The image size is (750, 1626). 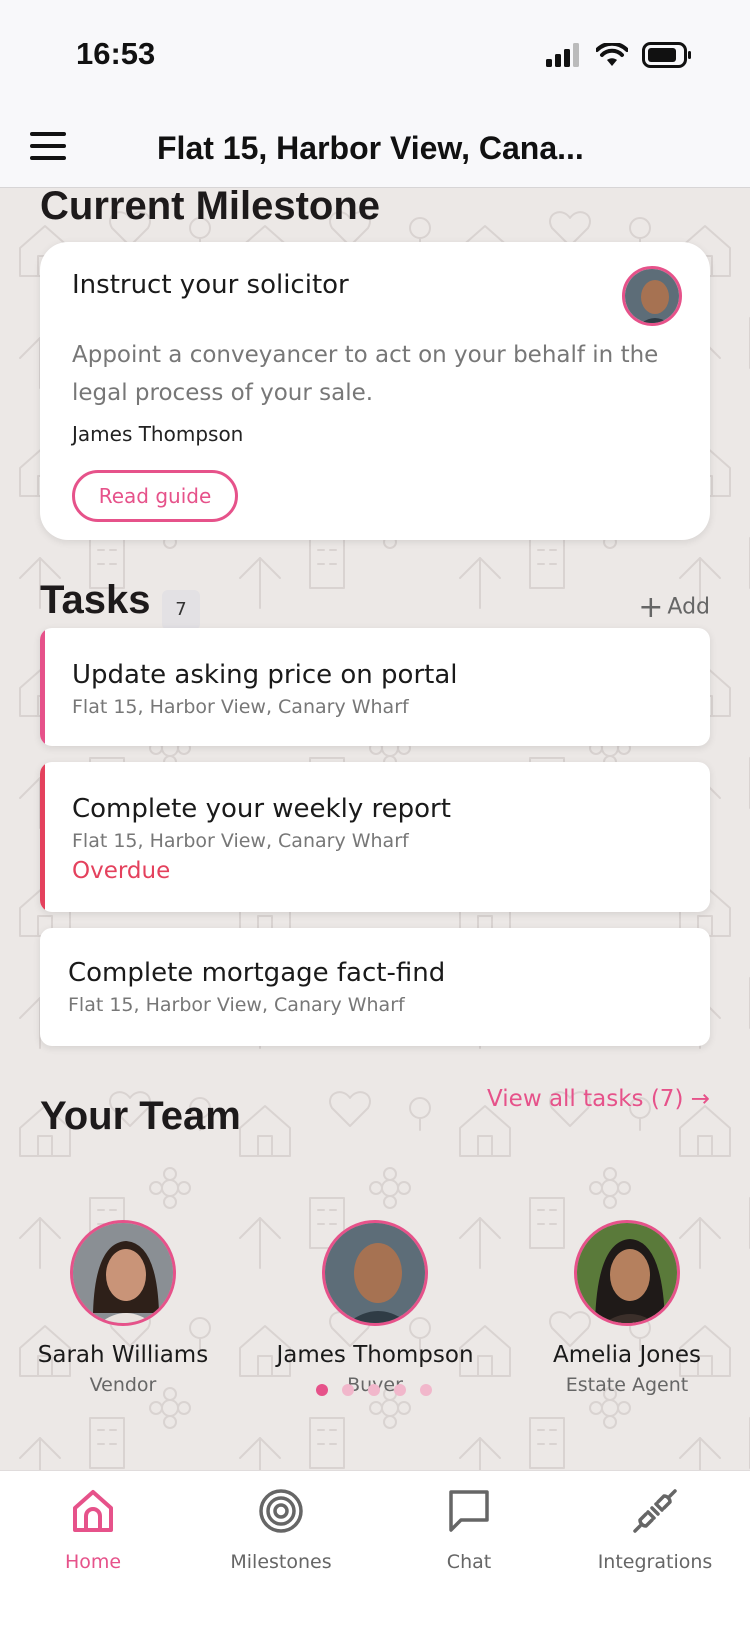 What do you see at coordinates (123, 1355) in the screenshot?
I see `team-member-name: Sarah Williams` at bounding box center [123, 1355].